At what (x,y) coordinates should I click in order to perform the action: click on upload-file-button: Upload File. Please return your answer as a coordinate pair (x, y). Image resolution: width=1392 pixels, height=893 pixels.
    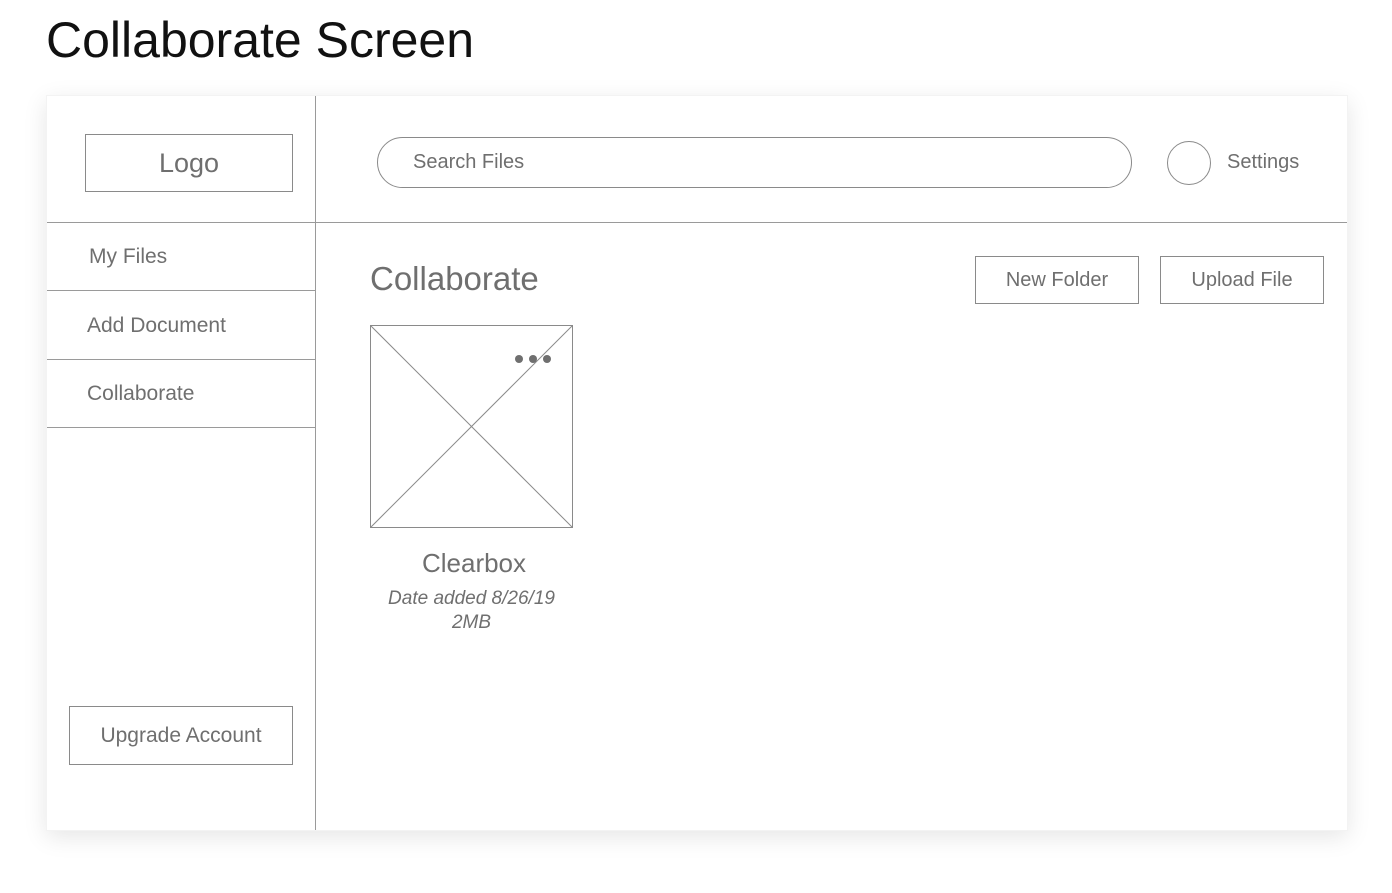
    Looking at the image, I should click on (1242, 280).